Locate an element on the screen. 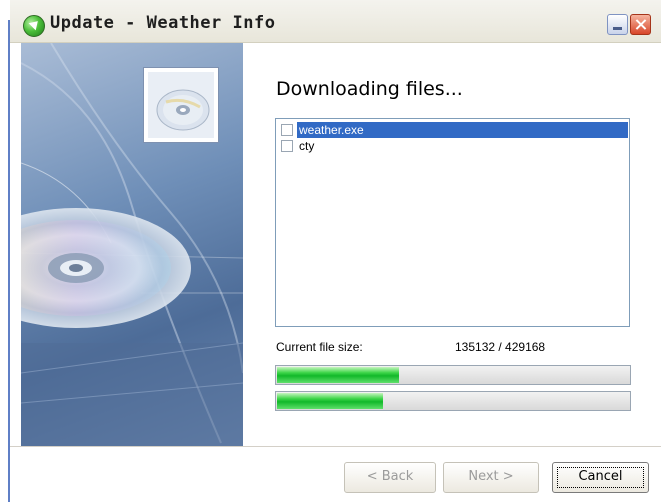 This screenshot has height=503, width=661. current-file-size-label: Current file size: is located at coordinates (319, 347).